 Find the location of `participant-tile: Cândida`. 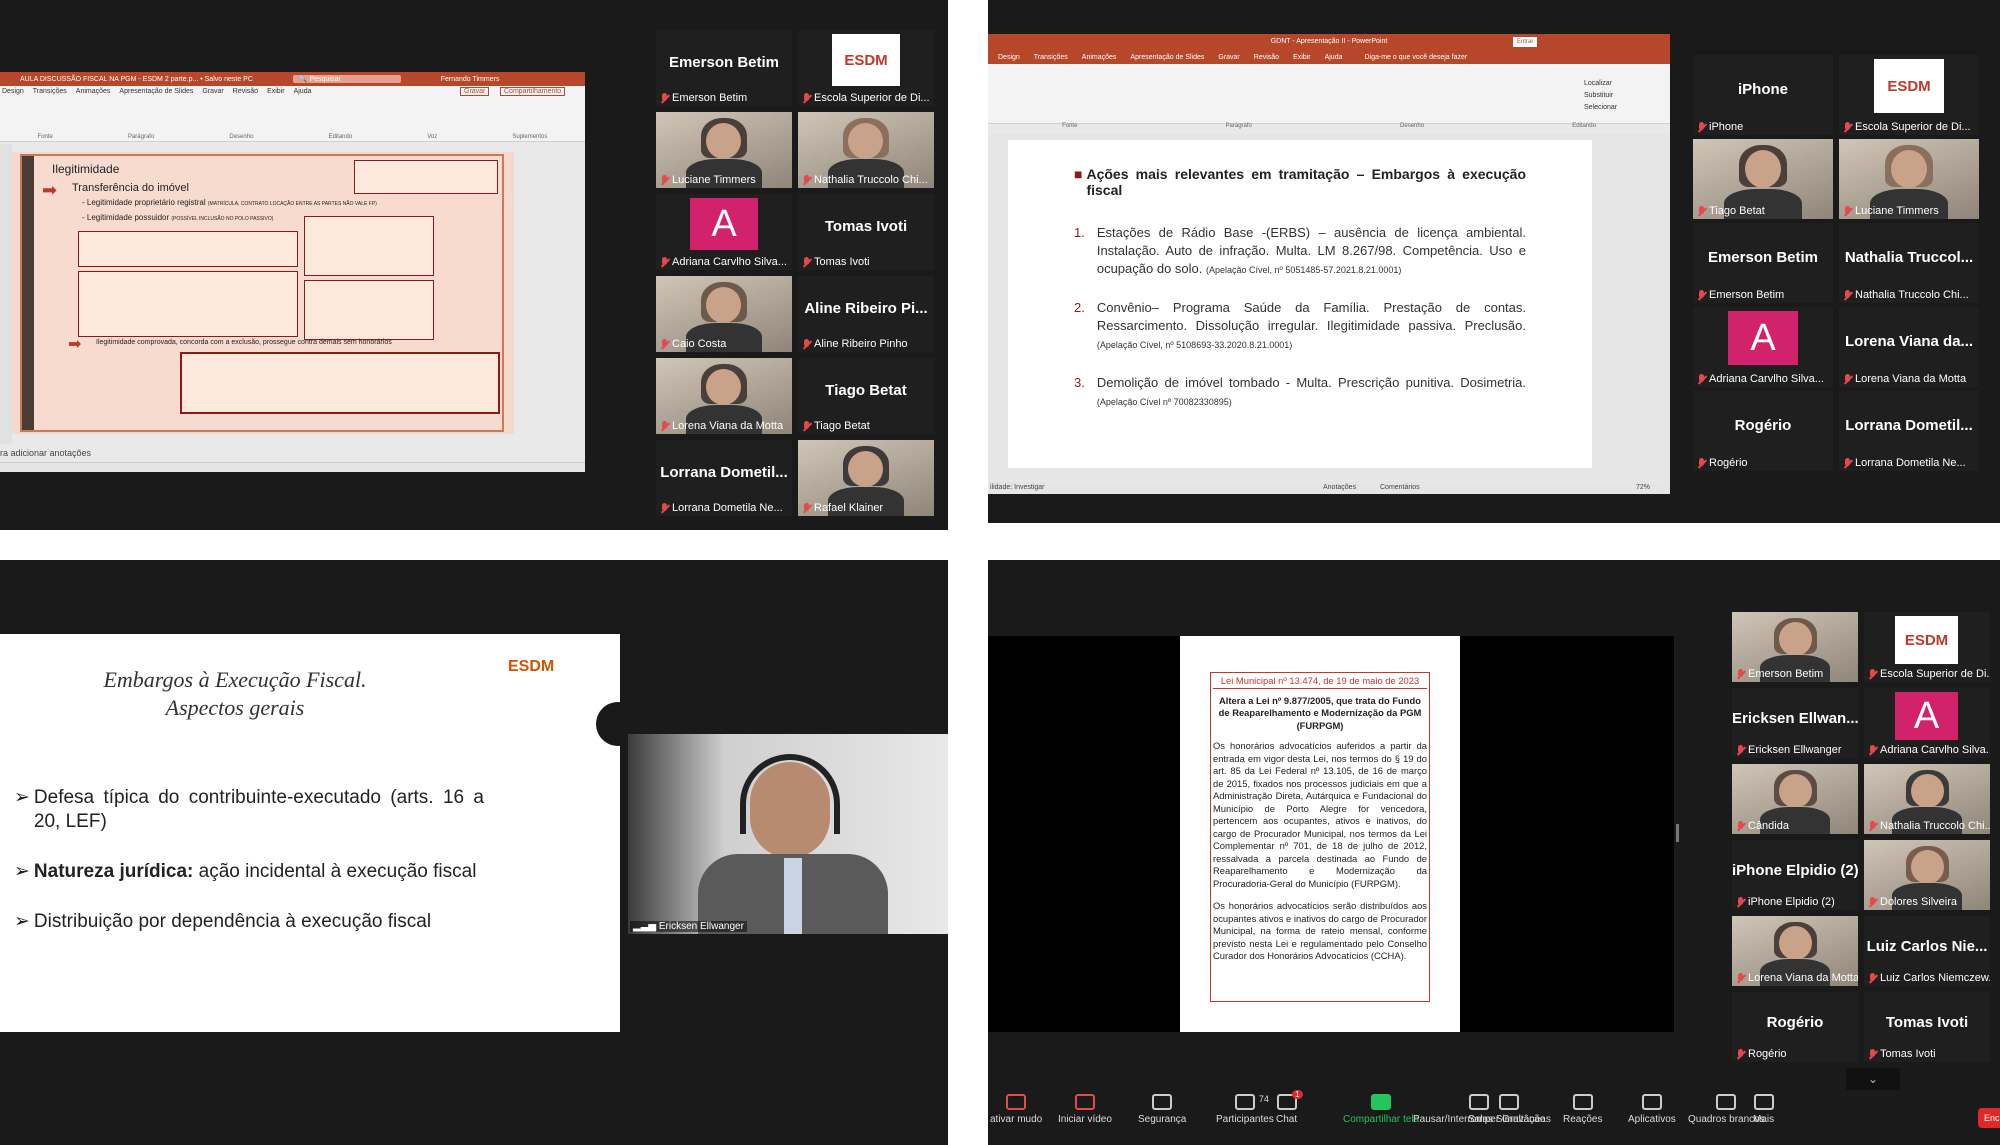

participant-tile: Cândida is located at coordinates (1795, 799).